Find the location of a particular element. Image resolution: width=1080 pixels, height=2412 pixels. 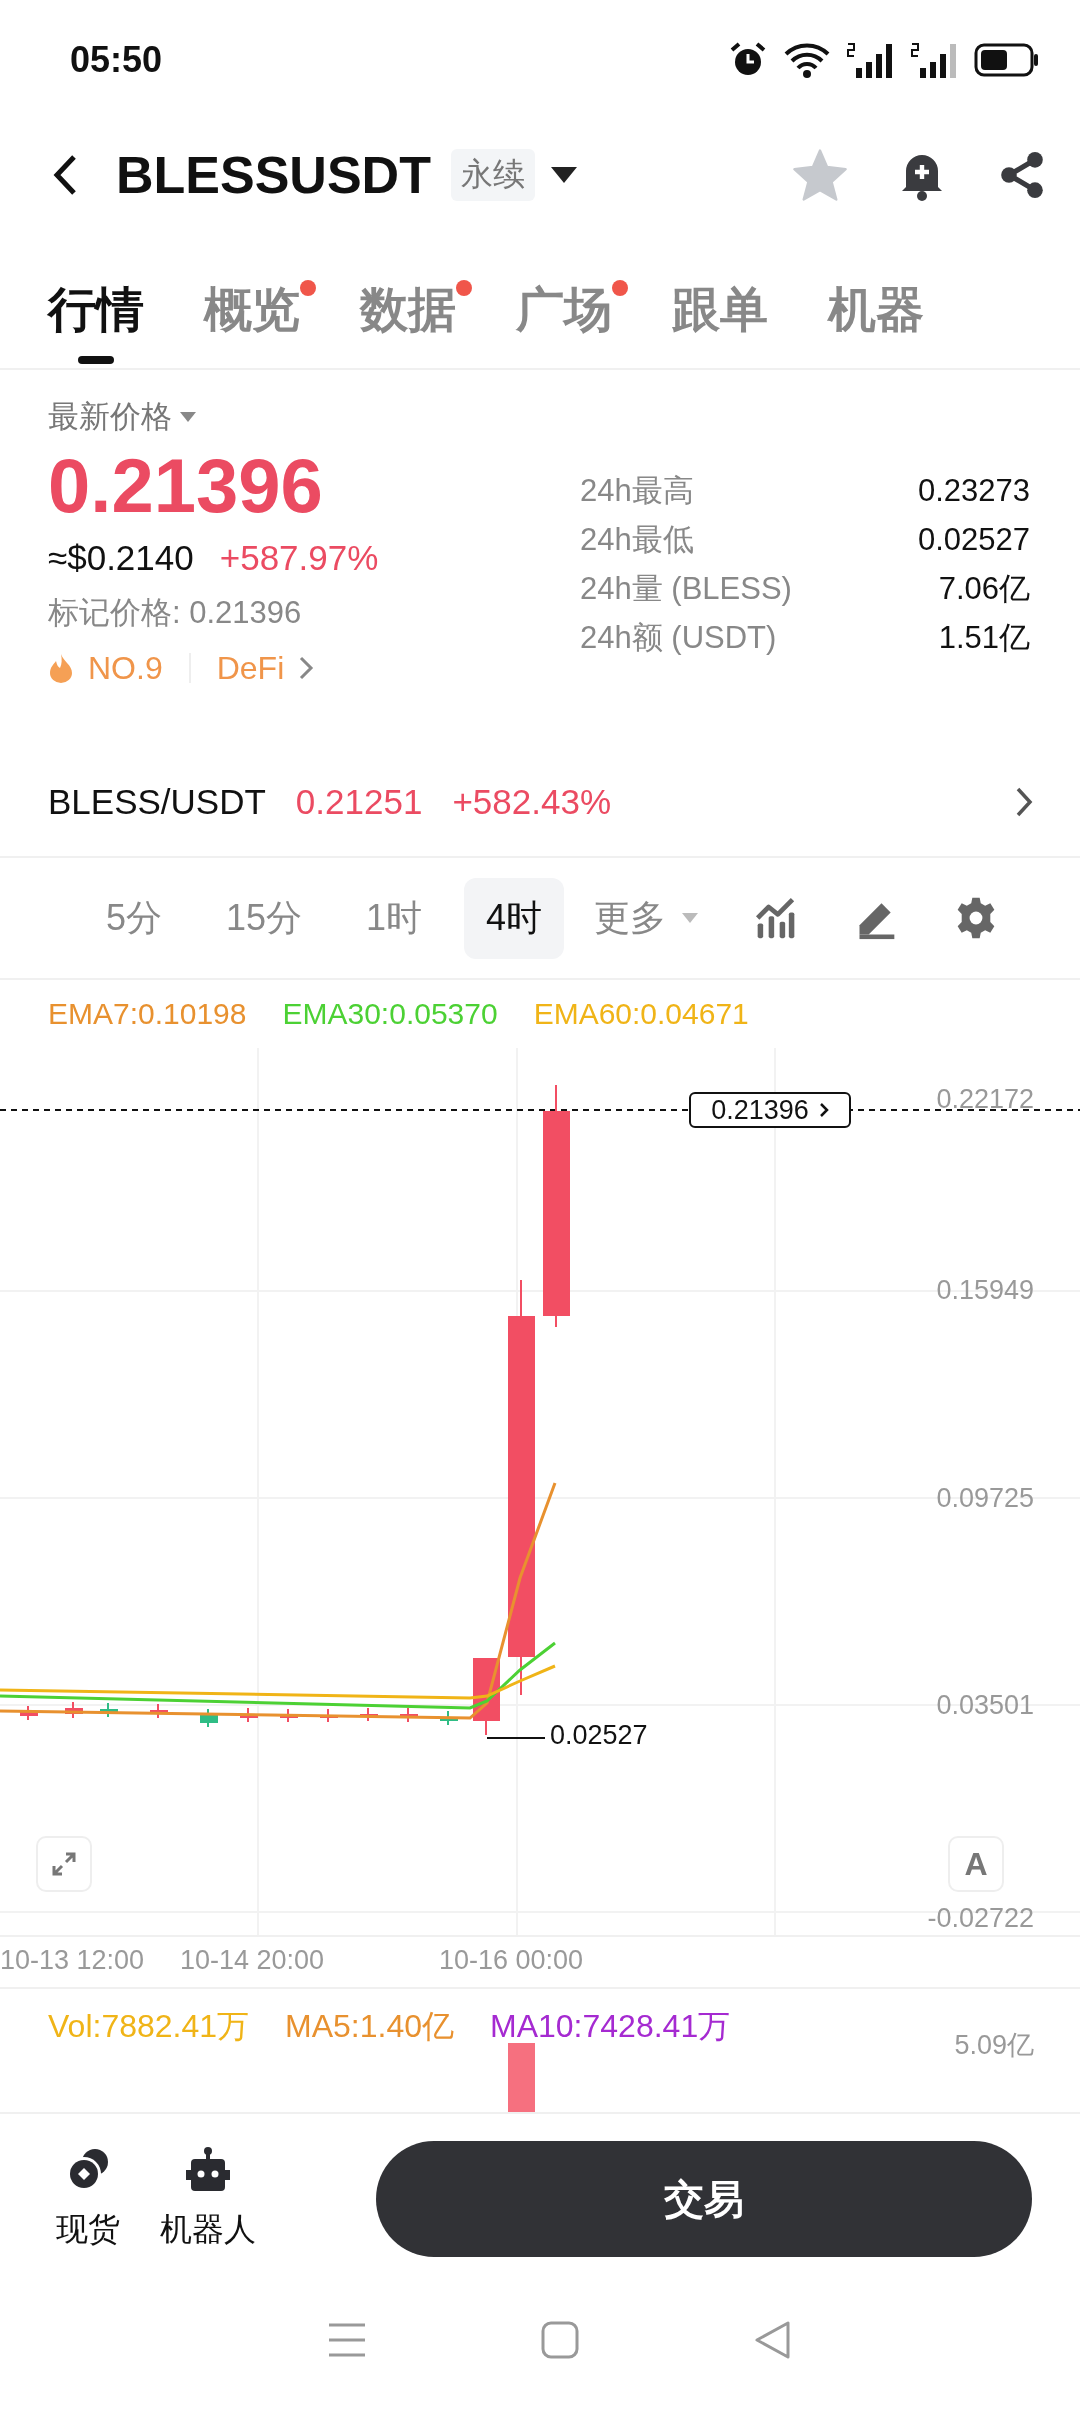

rank-tag: NO.9 is located at coordinates (125, 668).